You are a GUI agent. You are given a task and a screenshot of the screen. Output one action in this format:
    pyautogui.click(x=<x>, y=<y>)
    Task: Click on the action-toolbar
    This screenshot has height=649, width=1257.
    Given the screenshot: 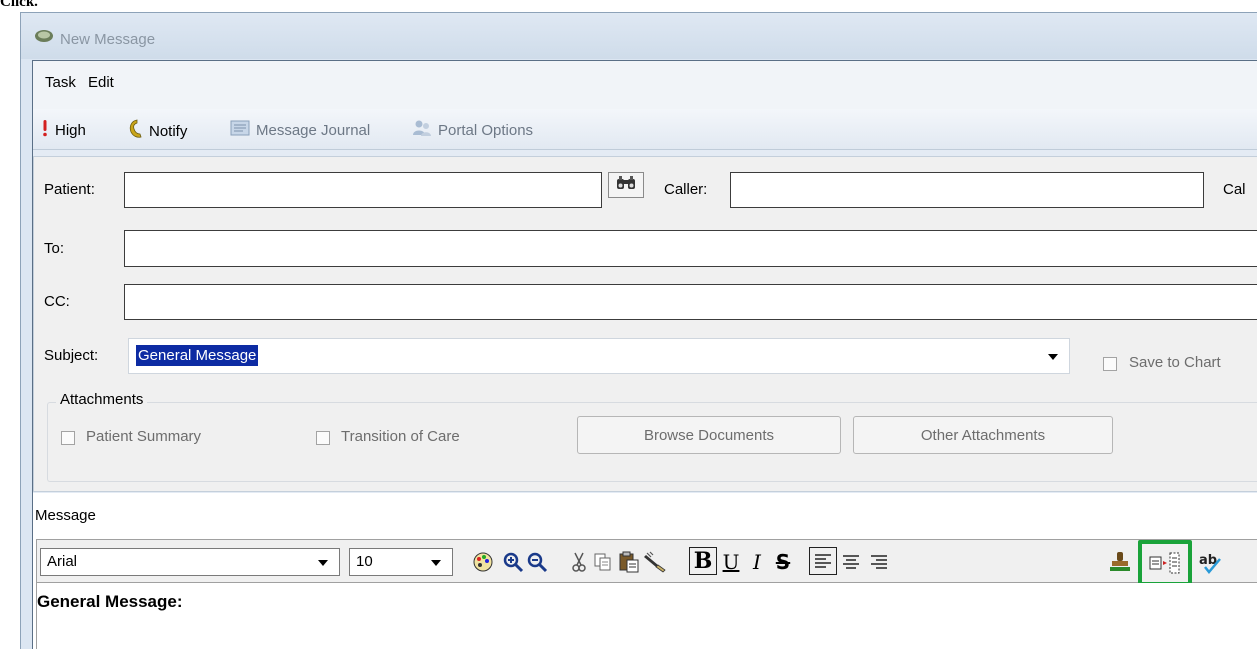 What is the action you would take?
    pyautogui.click(x=645, y=129)
    